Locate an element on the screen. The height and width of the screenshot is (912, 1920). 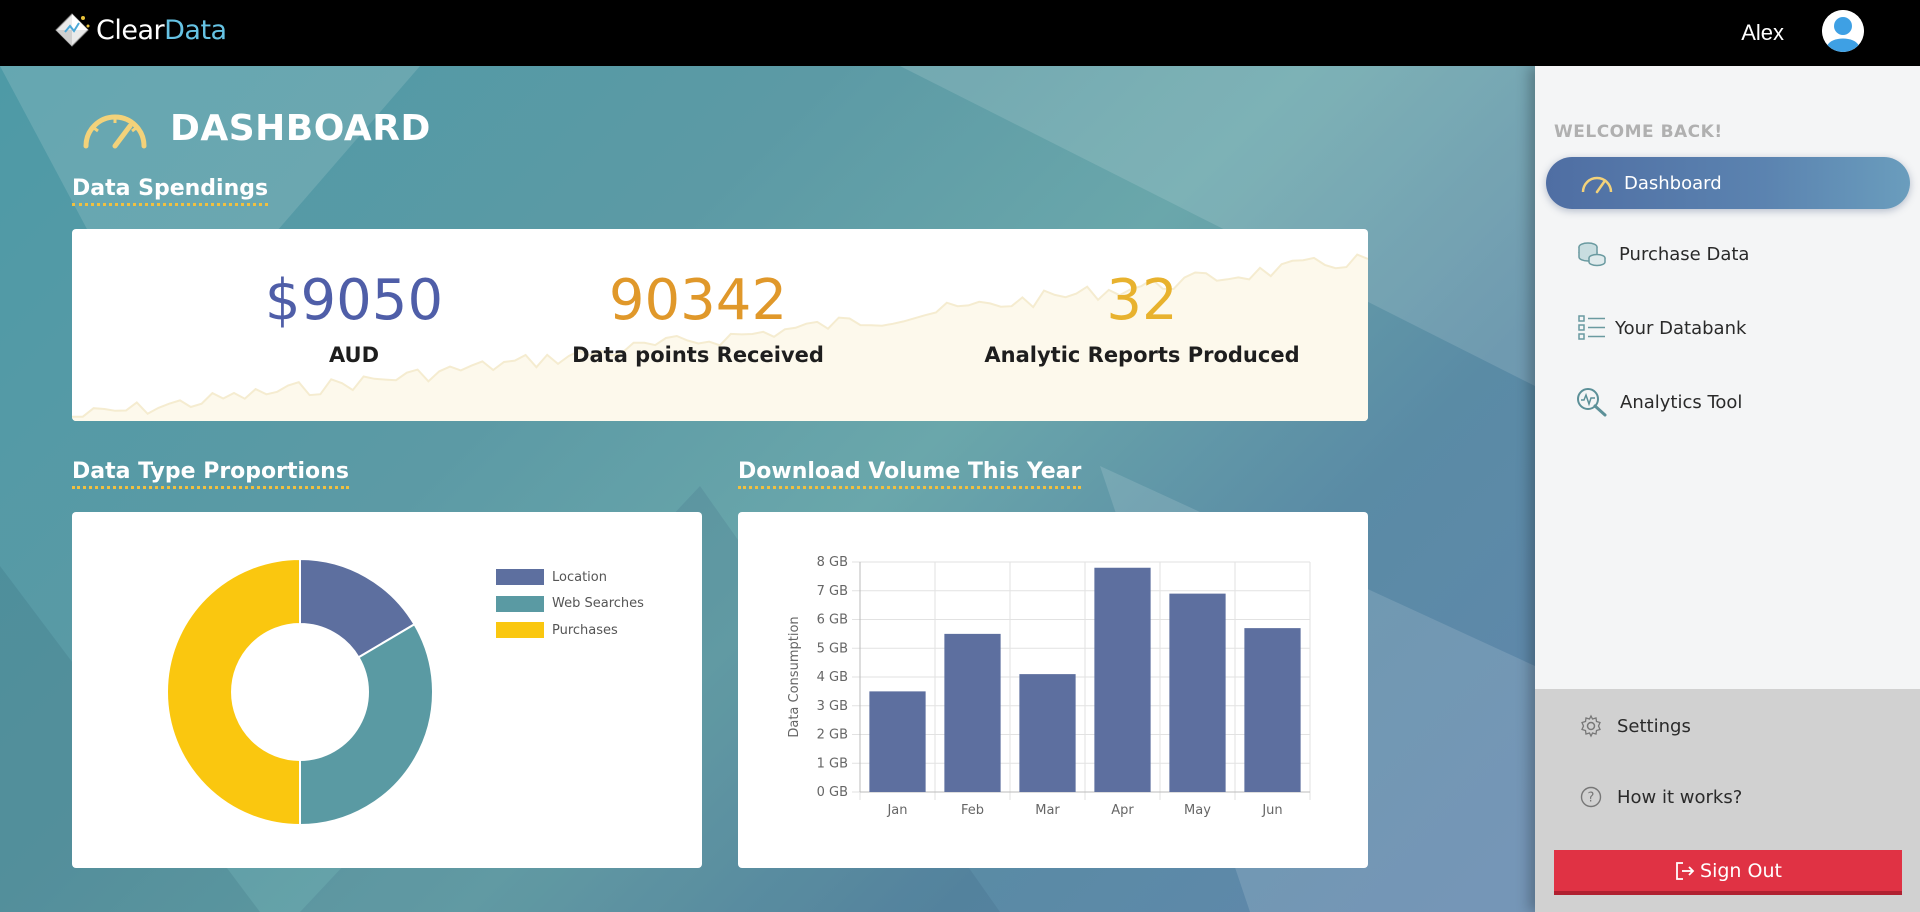
sidebar-item-label: Dashboard is located at coordinates (1673, 183).